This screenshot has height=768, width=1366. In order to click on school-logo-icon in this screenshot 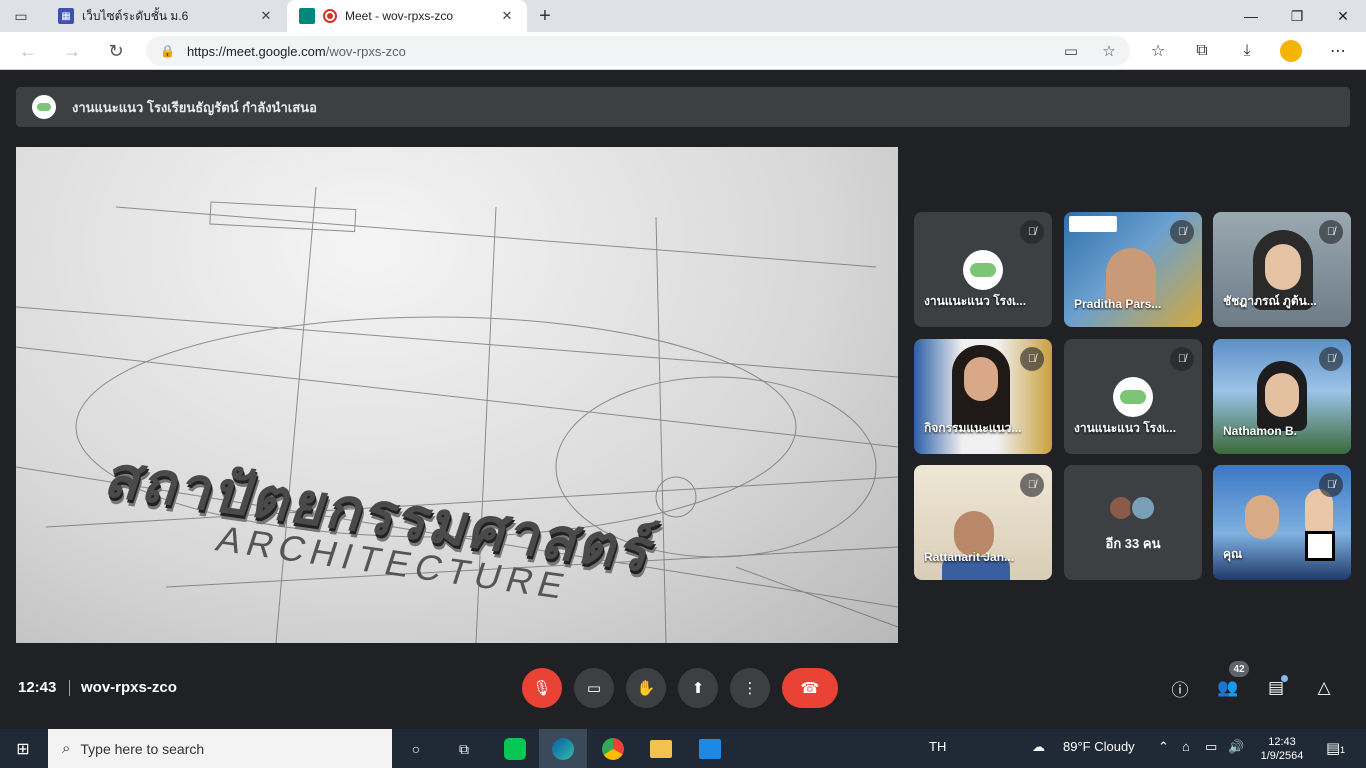, I will do `click(44, 107)`.